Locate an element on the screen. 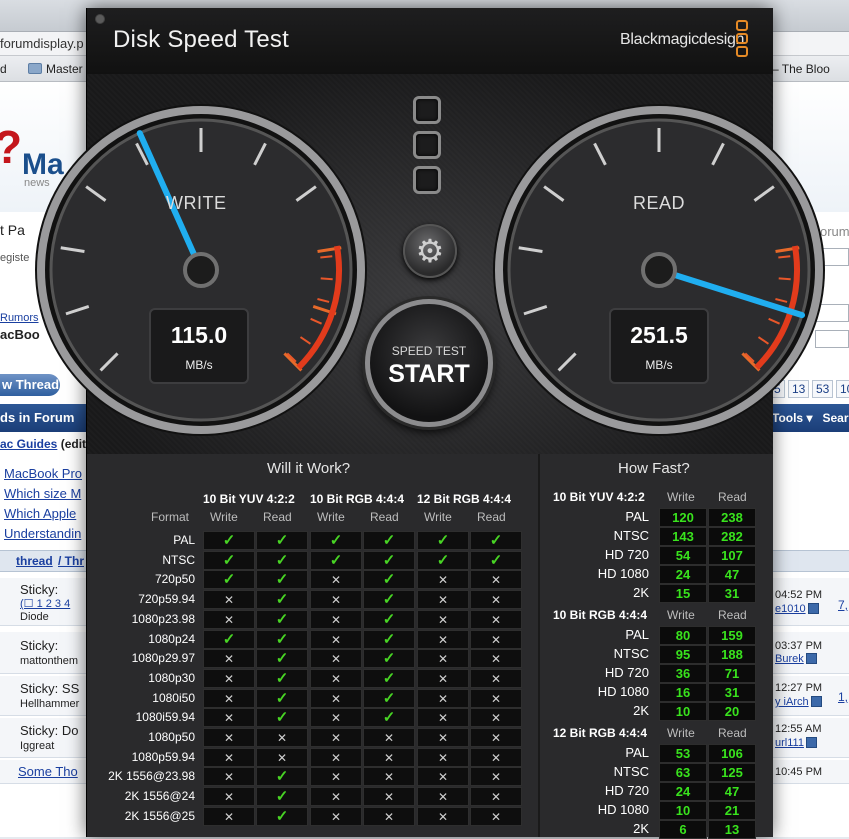 This screenshot has height=839, width=849. fps-write-value: 54 is located at coordinates (683, 555).